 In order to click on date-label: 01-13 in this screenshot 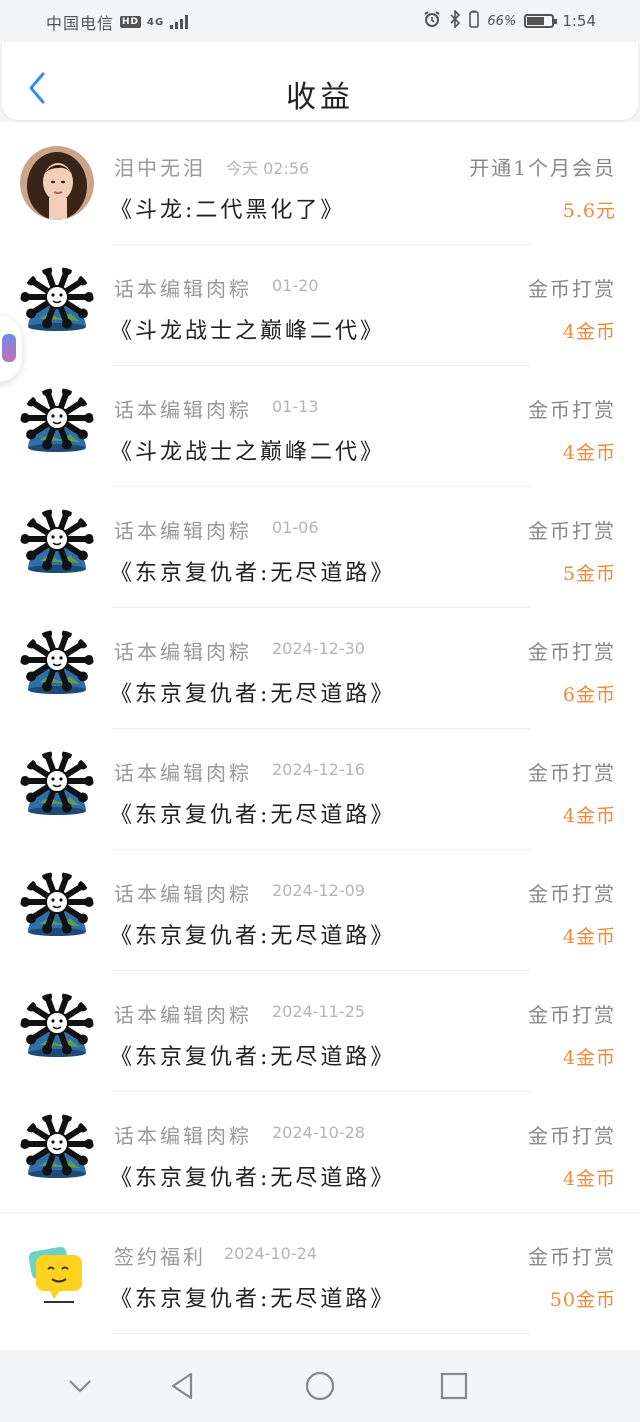, I will do `click(295, 406)`.